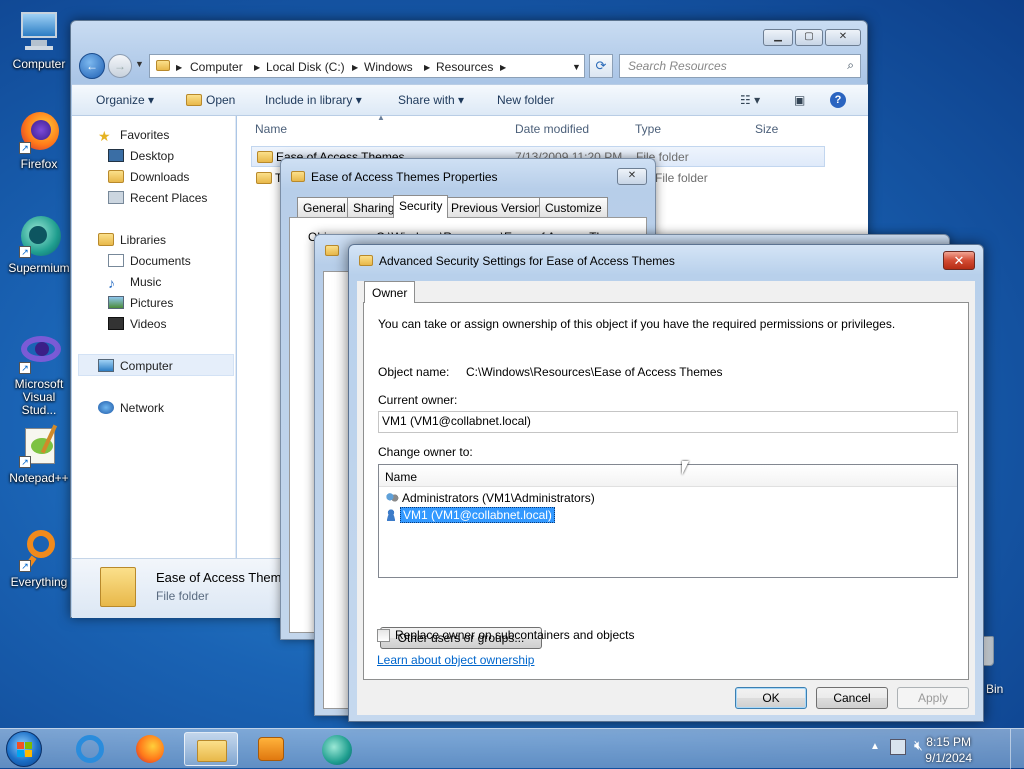  What do you see at coordinates (959, 260) in the screenshot?
I see `dialog-close-button: ✕` at bounding box center [959, 260].